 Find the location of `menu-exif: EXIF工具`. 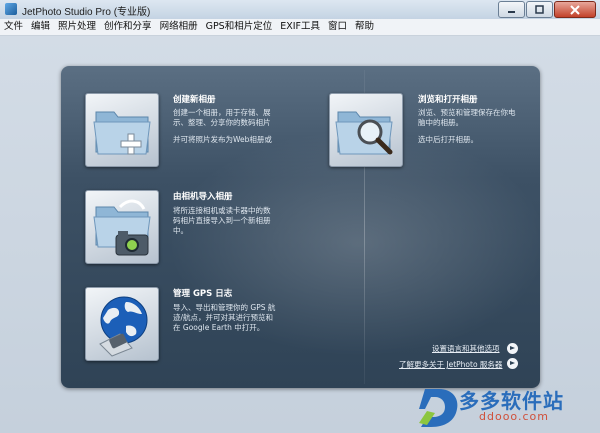

menu-exif: EXIF工具 is located at coordinates (300, 27).